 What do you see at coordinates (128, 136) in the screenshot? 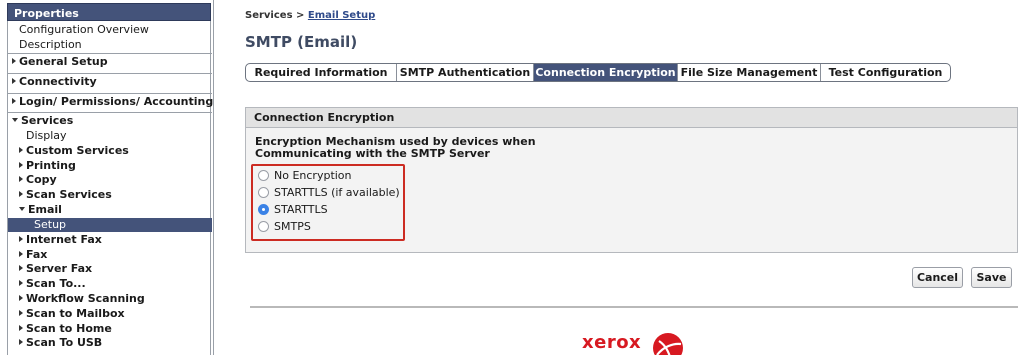
I see `sidebar-item-display: Display` at bounding box center [128, 136].